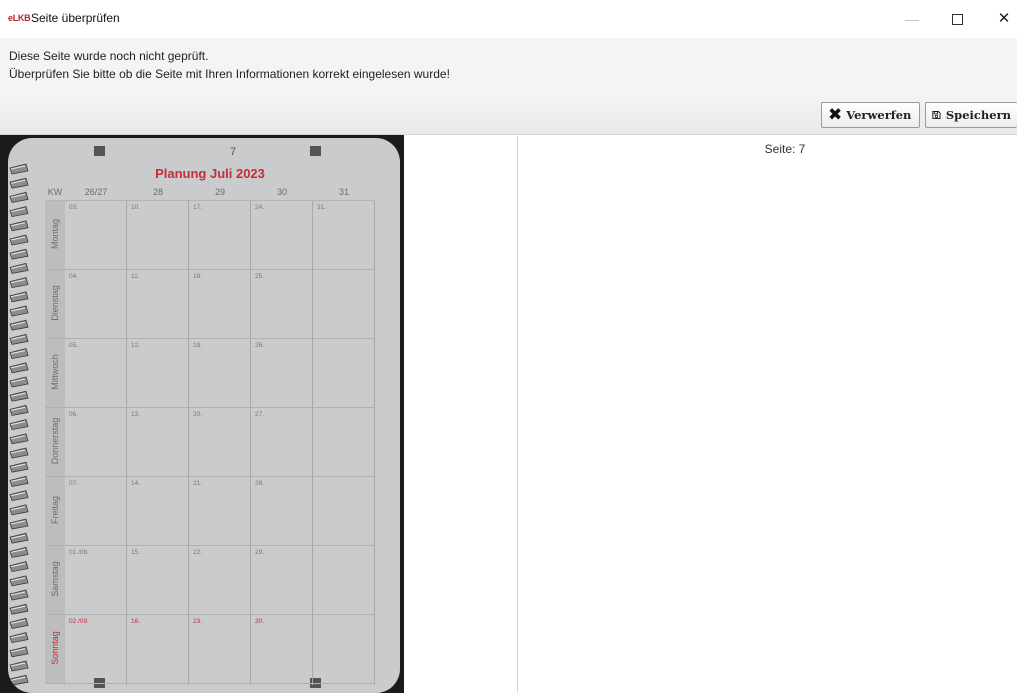 The width and height of the screenshot is (1017, 693). I want to click on window-title: Seite überprüfen, so click(75, 18).